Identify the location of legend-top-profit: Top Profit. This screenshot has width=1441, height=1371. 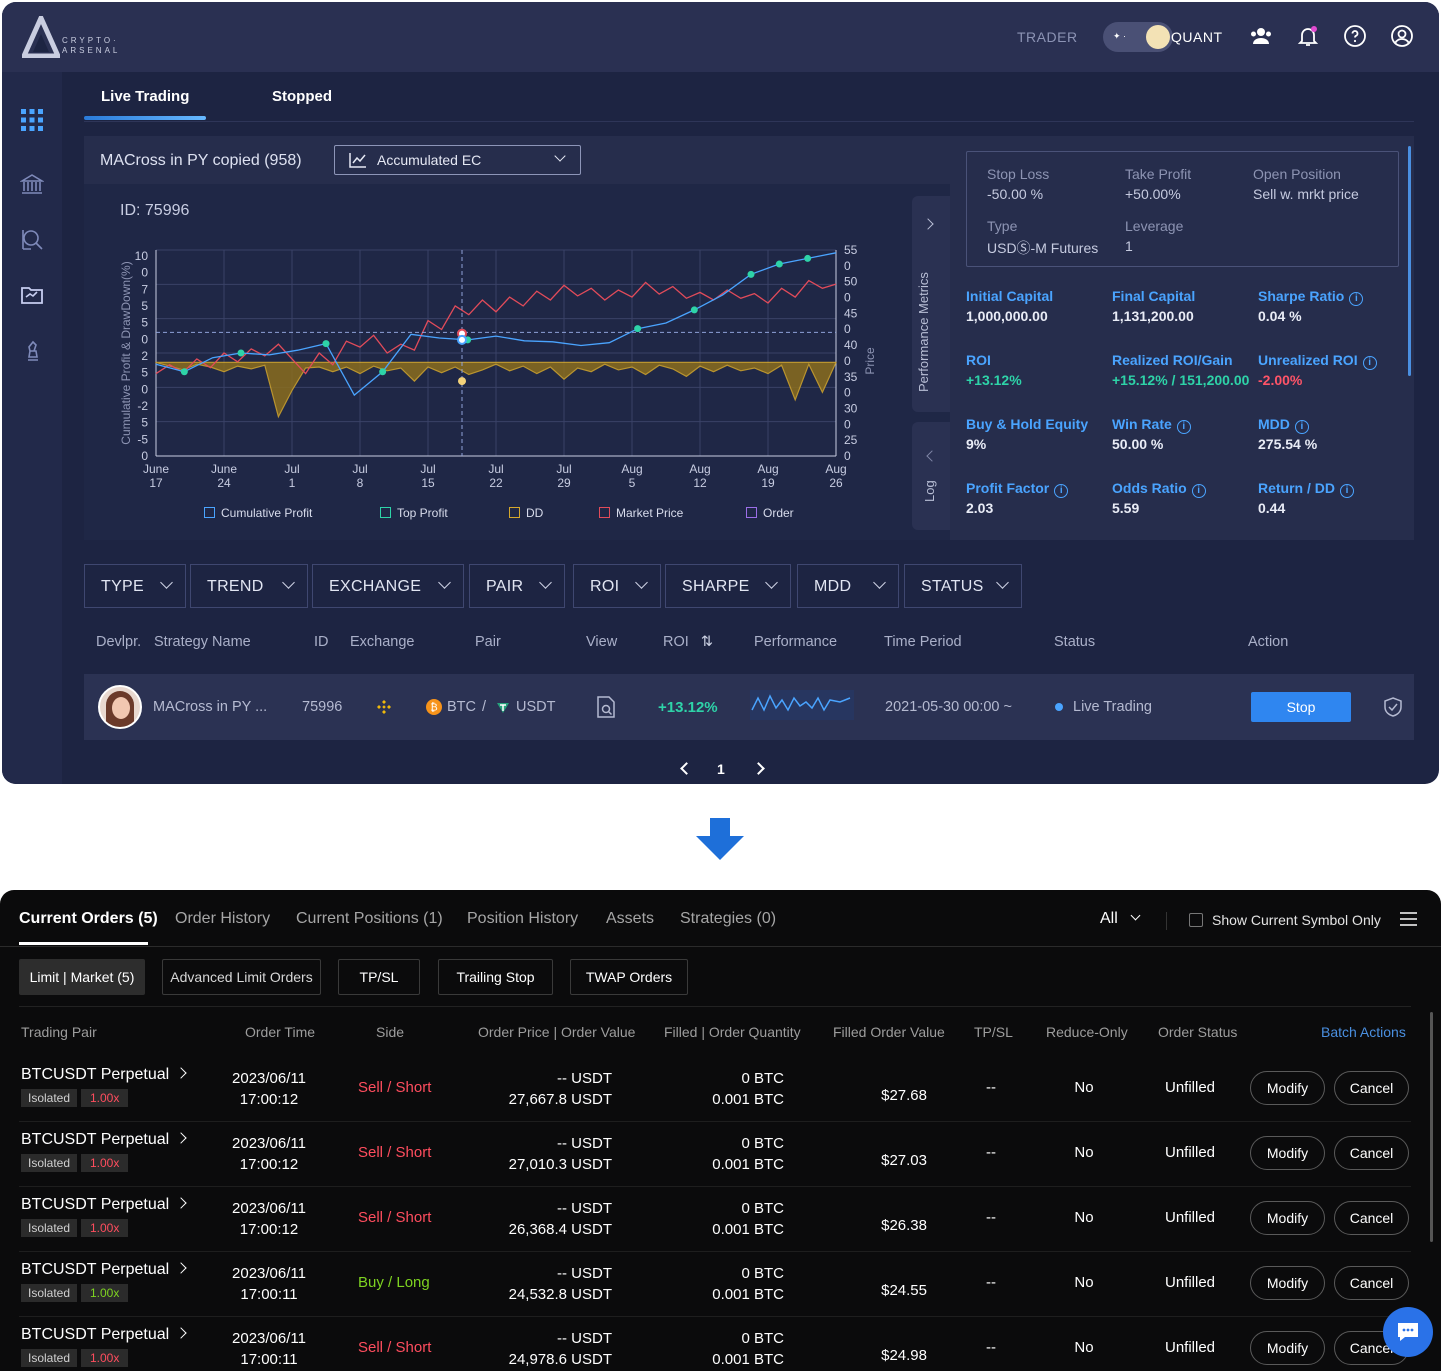
(414, 513).